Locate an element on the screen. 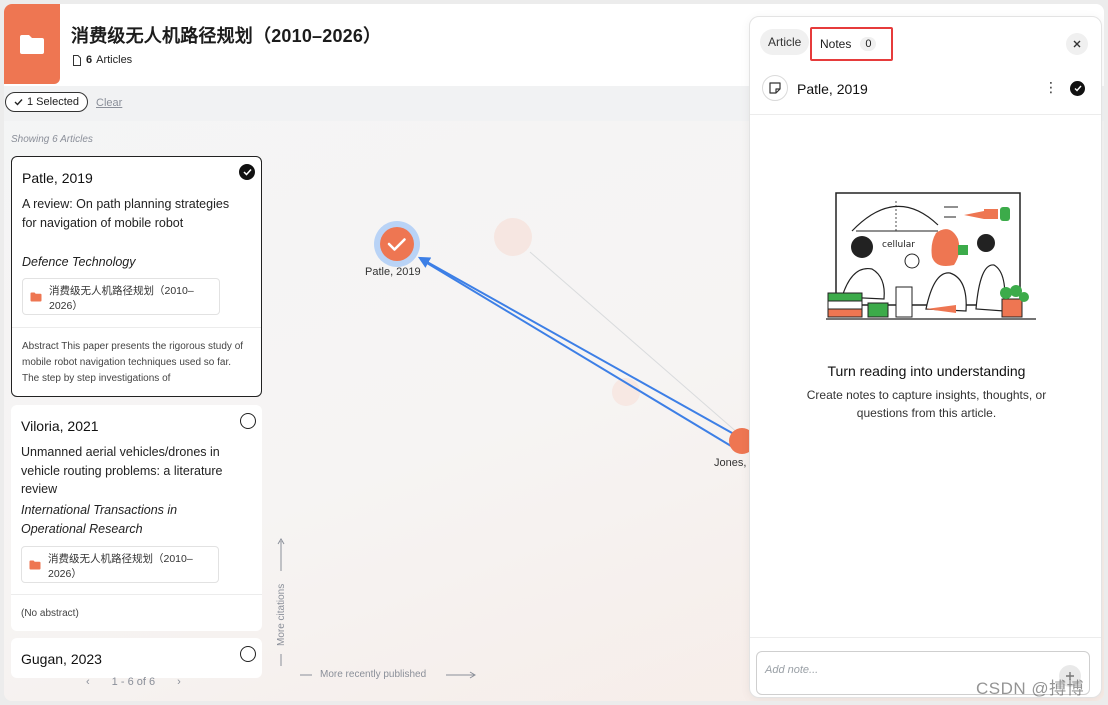 The image size is (1108, 705). card-author-year: Patle, 2019 is located at coordinates (57, 178).